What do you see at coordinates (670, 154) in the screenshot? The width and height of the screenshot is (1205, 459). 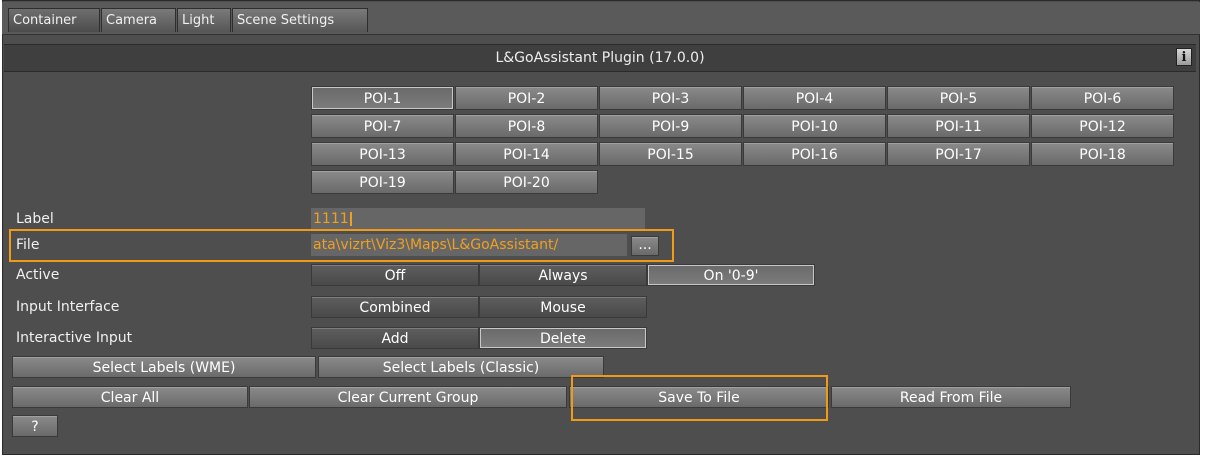 I see `poi-button-15: POI-15` at bounding box center [670, 154].